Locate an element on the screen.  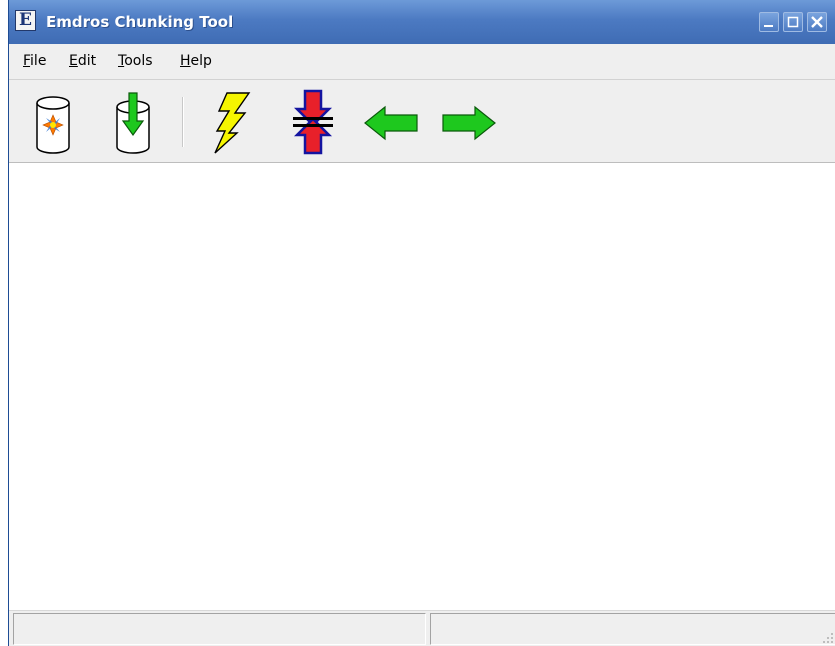
next-button is located at coordinates (469, 122).